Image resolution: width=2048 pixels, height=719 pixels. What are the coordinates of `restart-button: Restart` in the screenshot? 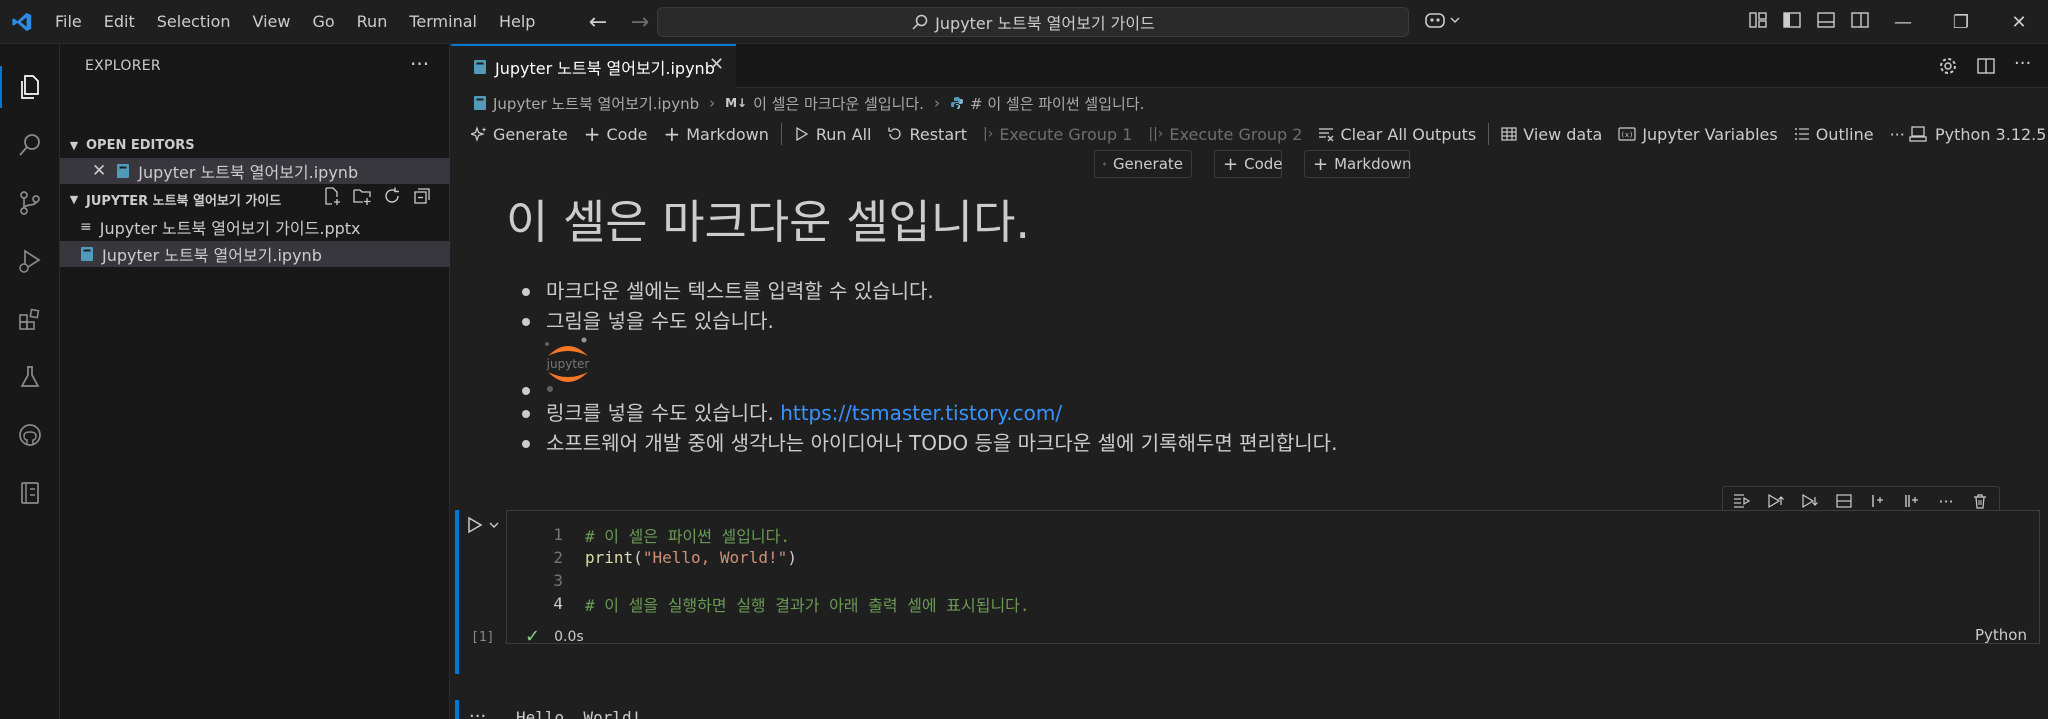 It's located at (927, 134).